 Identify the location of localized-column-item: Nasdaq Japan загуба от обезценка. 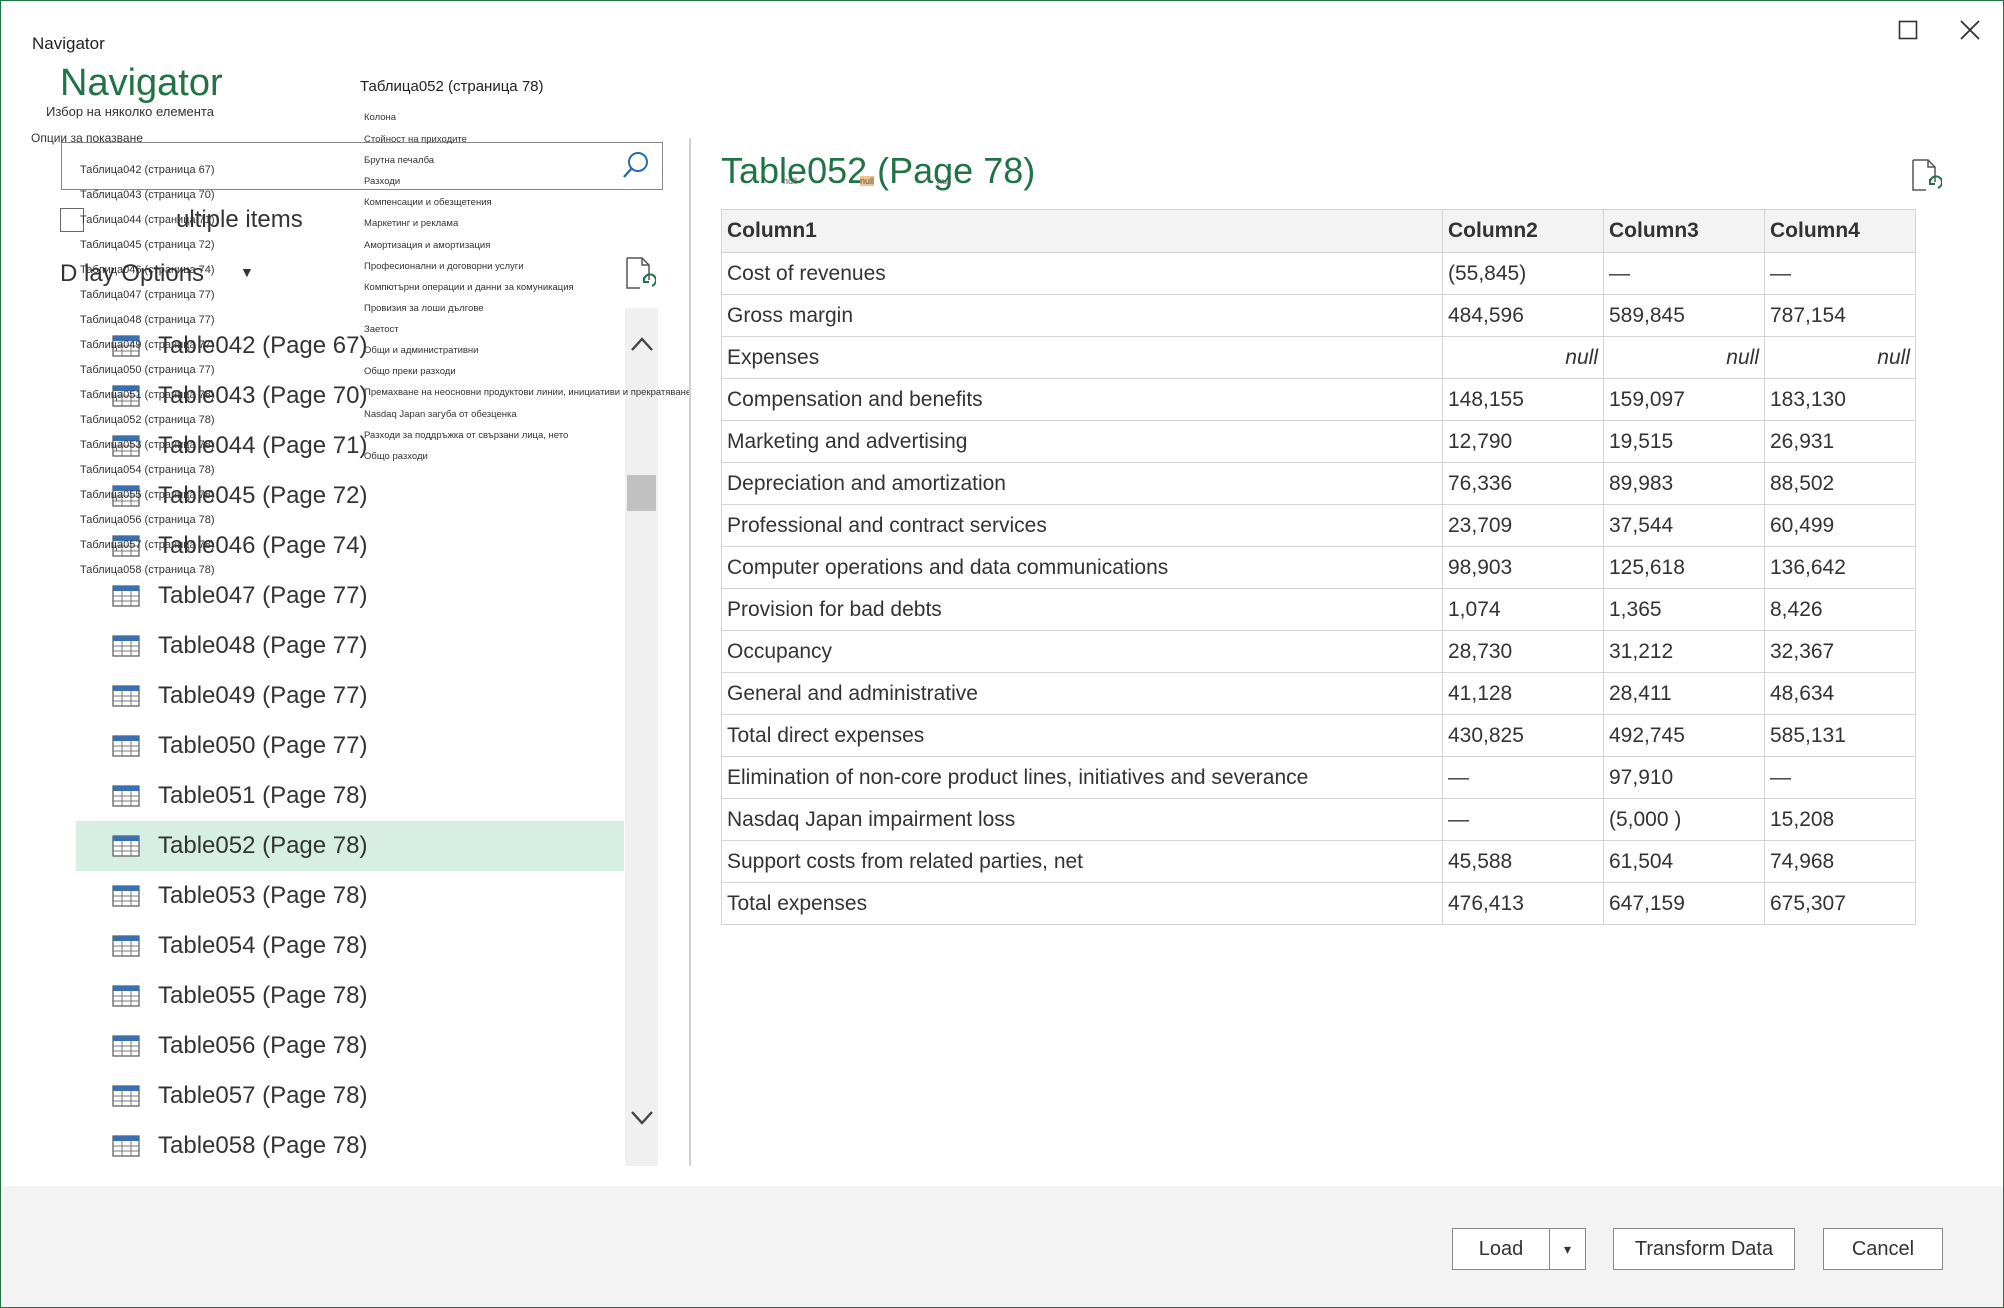
(440, 414).